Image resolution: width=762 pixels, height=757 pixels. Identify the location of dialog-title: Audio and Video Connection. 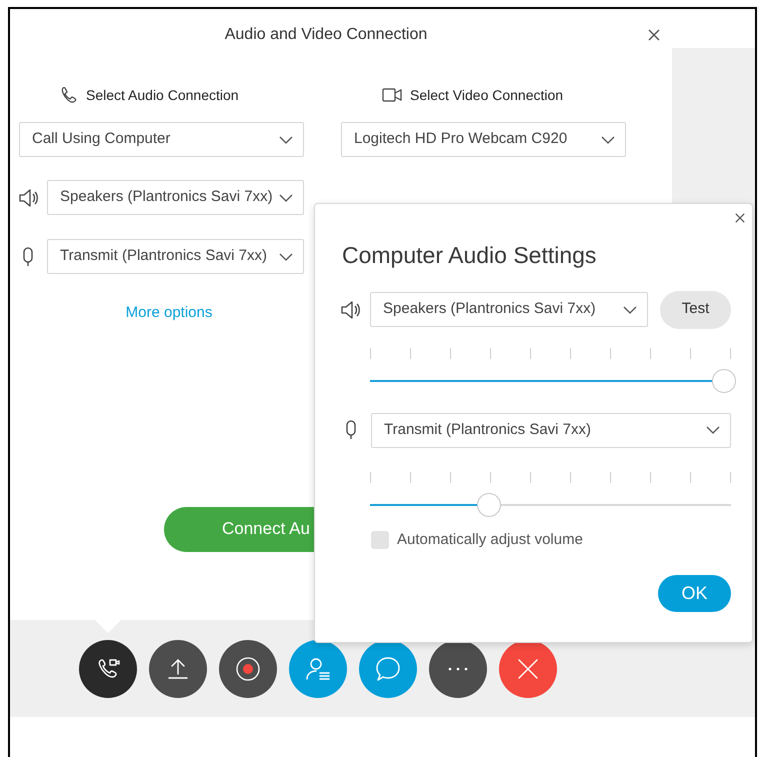
(326, 35).